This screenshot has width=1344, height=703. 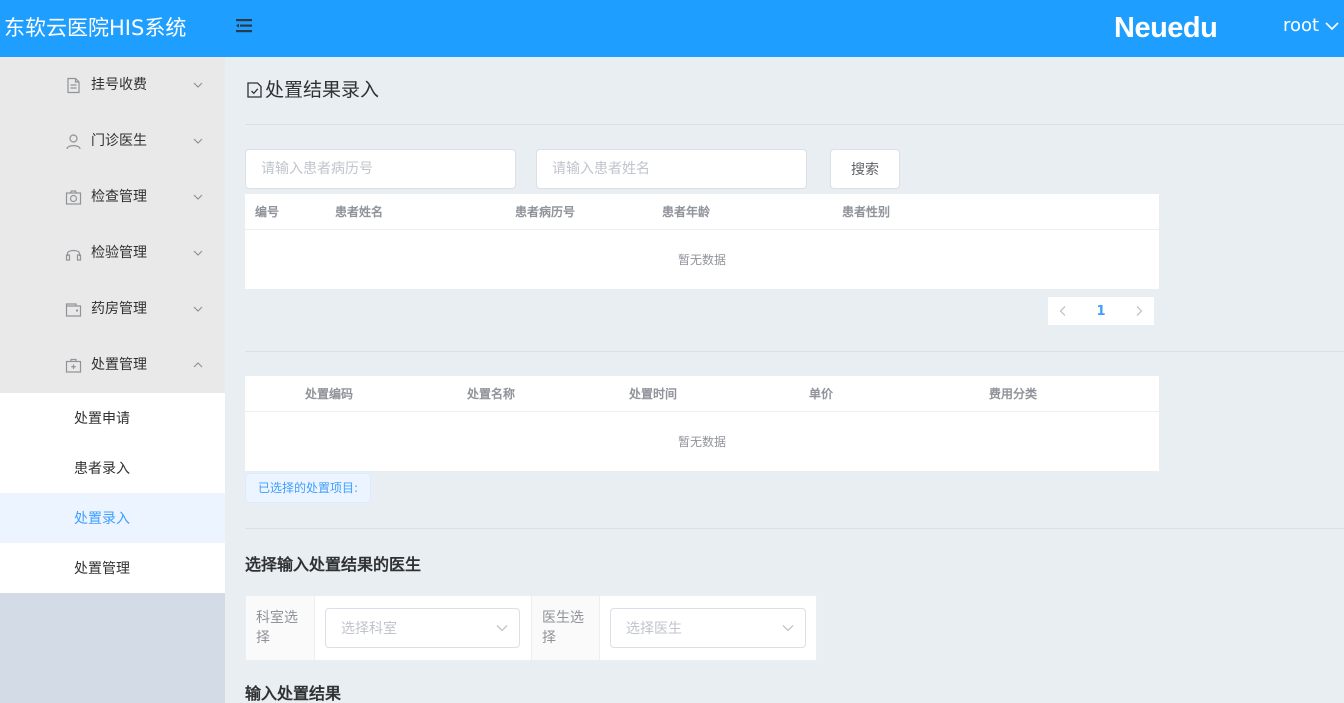 I want to click on sidebar-group-pharmacy: 药房管理, so click(x=112, y=309).